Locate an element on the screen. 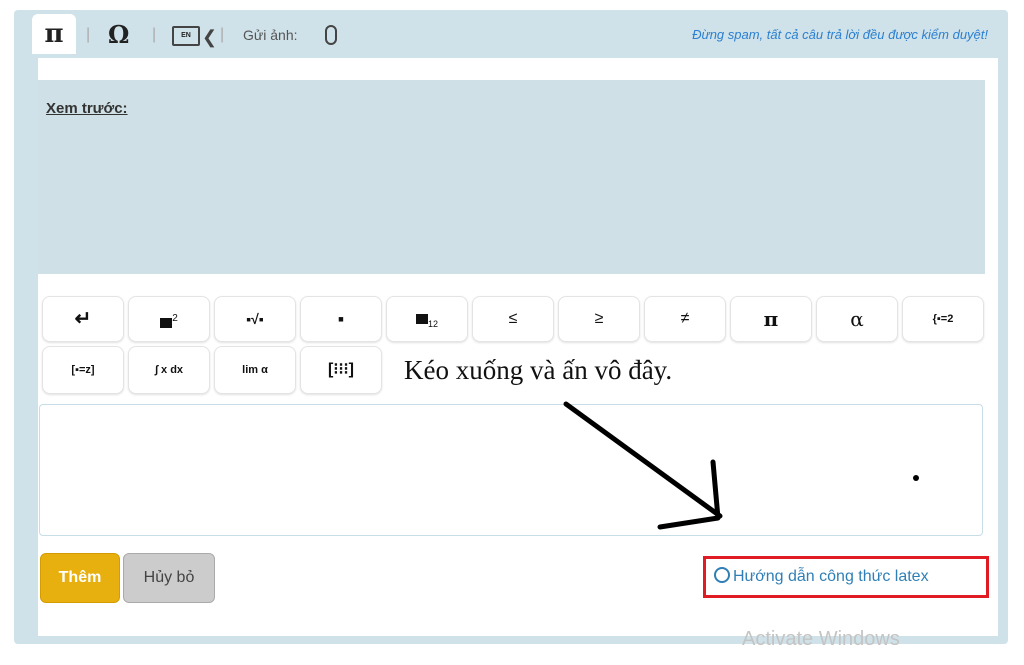 This screenshot has width=1024, height=665. windows-activation-watermark: Activate Windows is located at coordinates (821, 639).